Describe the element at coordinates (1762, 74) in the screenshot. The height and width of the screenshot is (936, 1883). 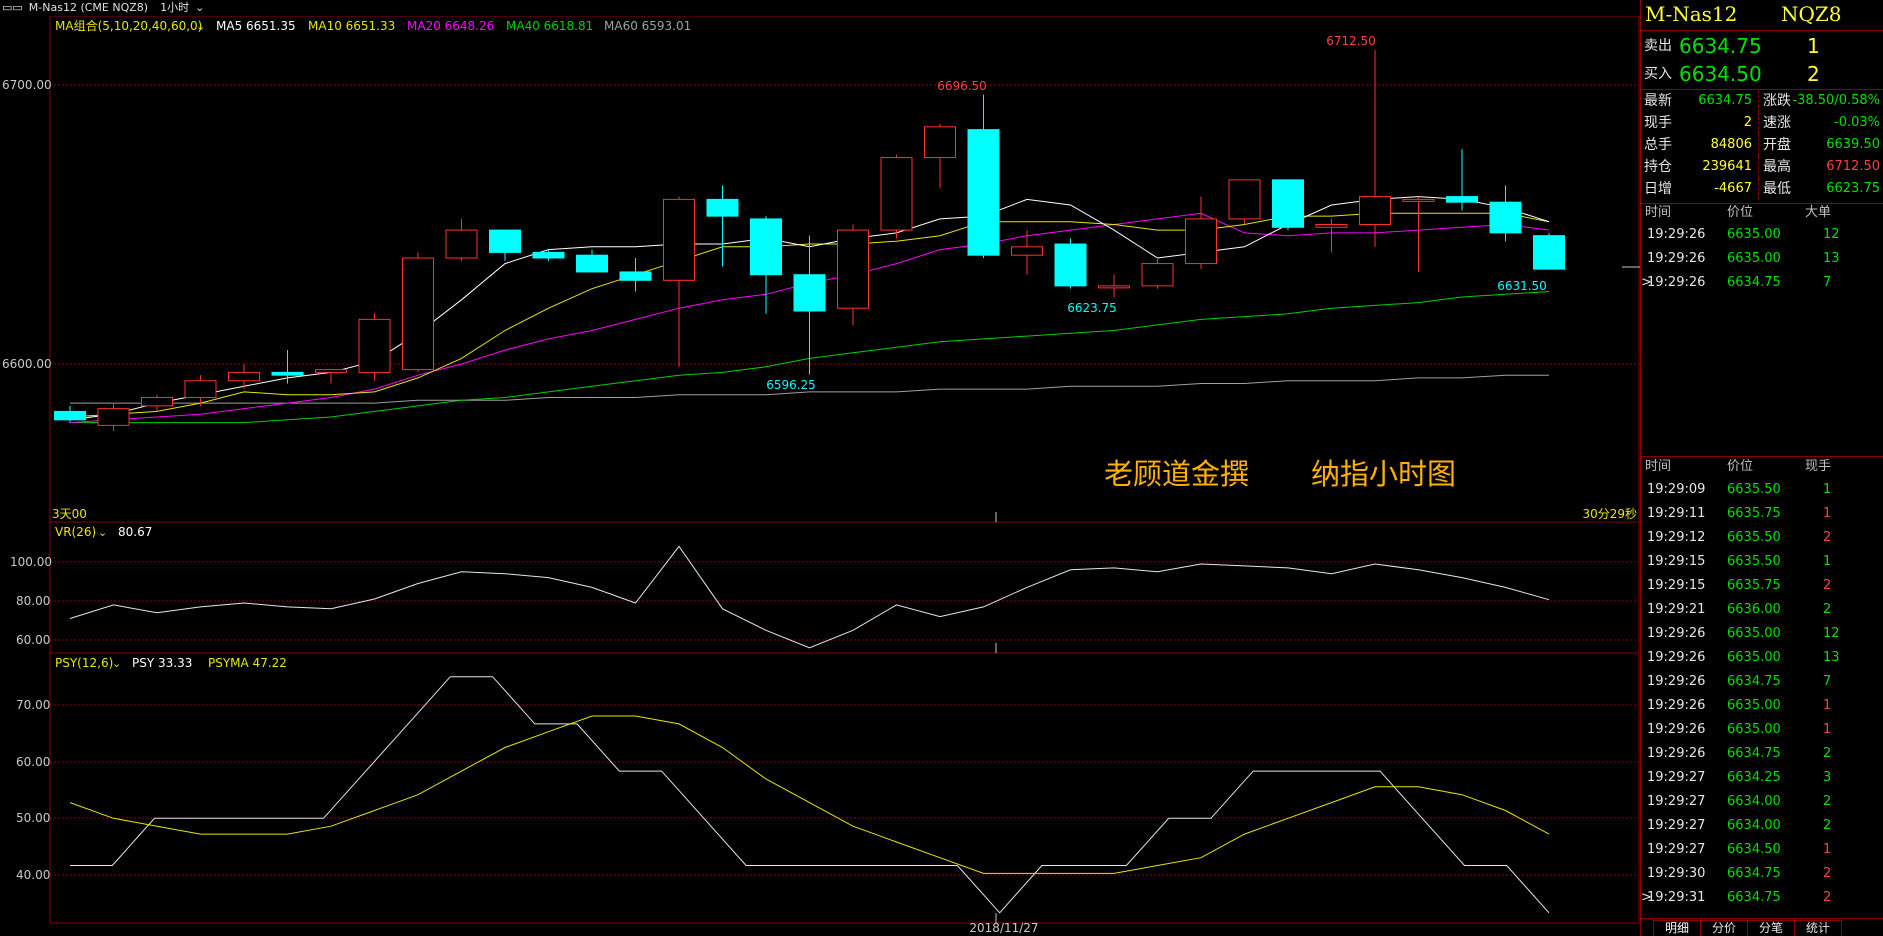
I see `bid-row: 买入 6634.50 2` at that location.